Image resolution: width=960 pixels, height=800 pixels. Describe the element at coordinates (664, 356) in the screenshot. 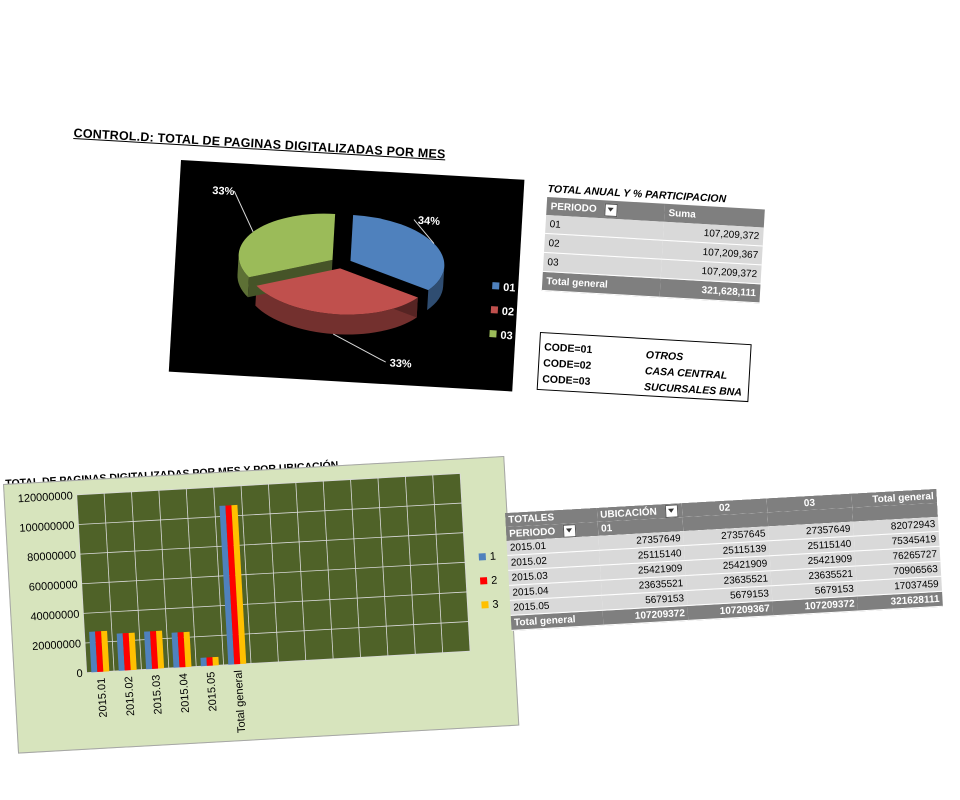

I see `code-description: OTROS` at that location.